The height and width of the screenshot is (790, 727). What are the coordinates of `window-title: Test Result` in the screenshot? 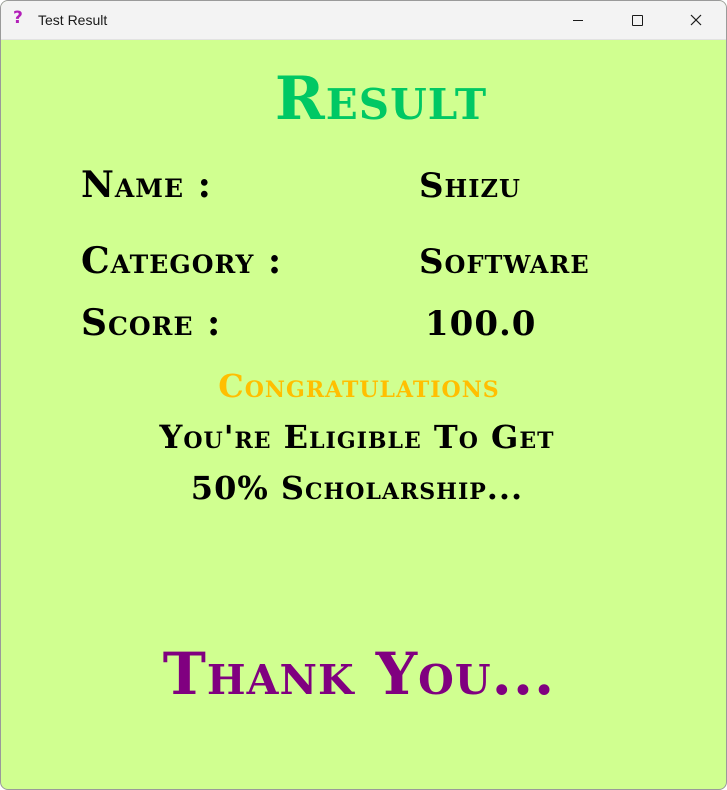 It's located at (73, 20).